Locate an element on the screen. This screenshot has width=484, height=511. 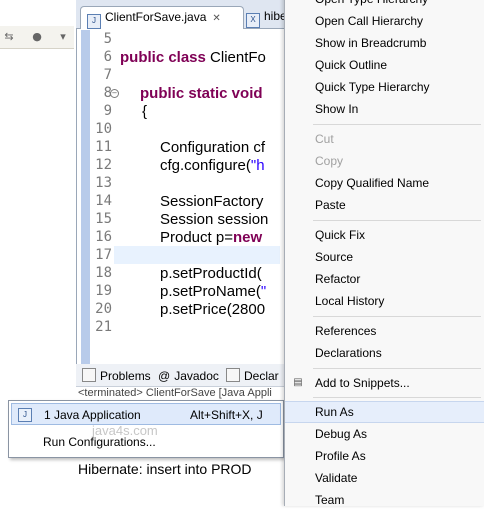
menu-item-validate: Validate is located at coordinates (336, 478).